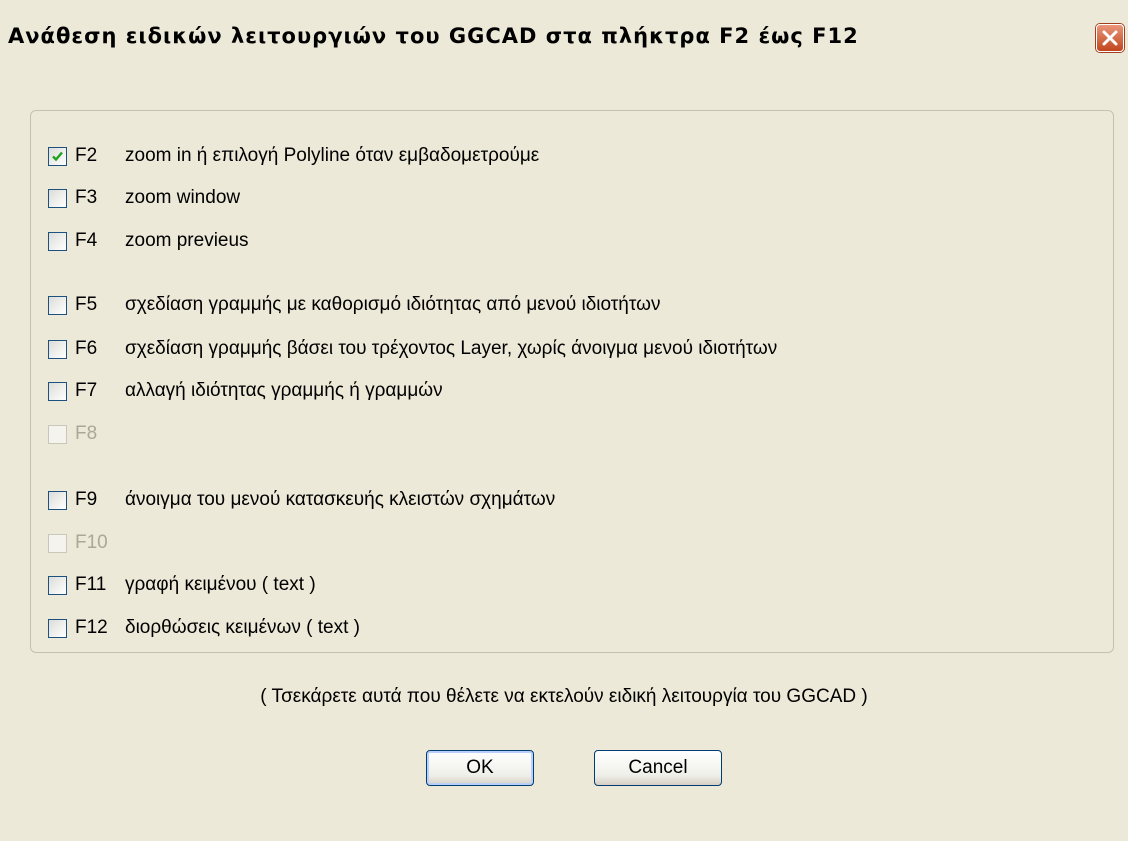 The image size is (1128, 841). Describe the element at coordinates (220, 584) in the screenshot. I see `option-label: γραφή κειμένου ( text )` at that location.